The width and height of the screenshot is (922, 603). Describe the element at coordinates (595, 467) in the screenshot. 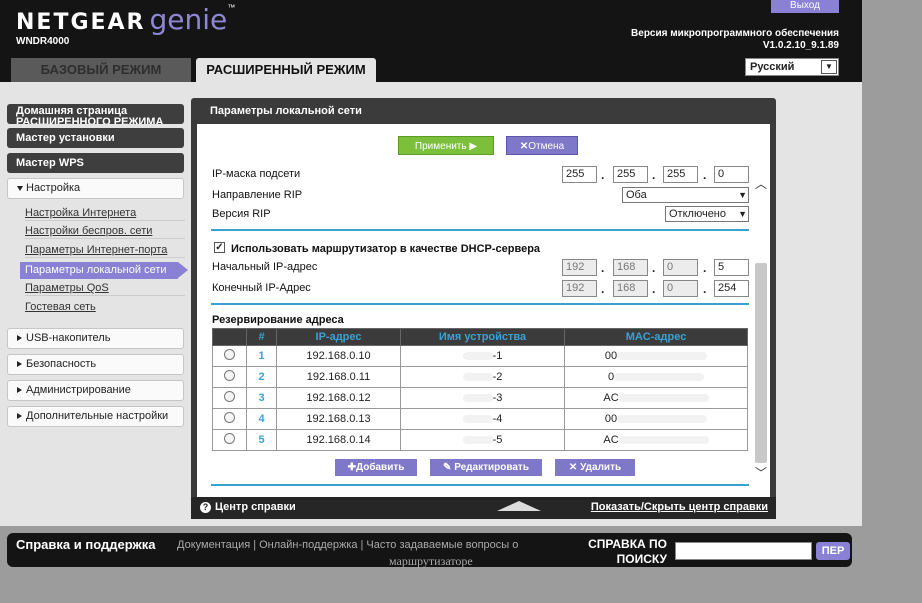

I see `delete-button: ✕ Удалить` at that location.